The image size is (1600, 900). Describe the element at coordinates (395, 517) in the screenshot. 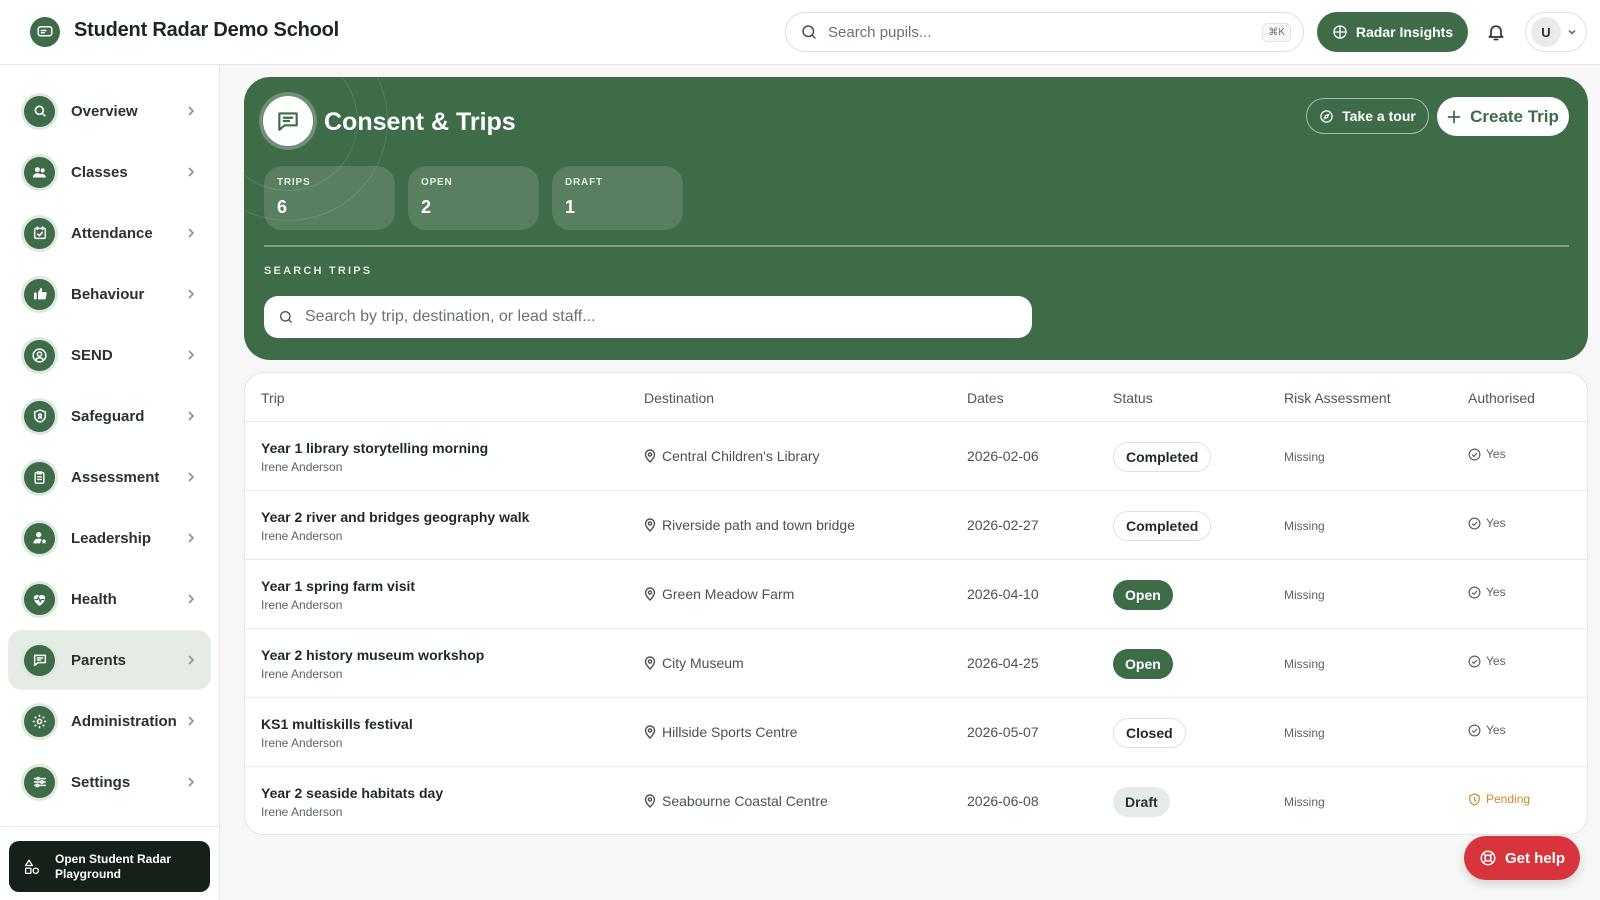

I see `trip-name: Year 2 river and bridges geography walk` at that location.